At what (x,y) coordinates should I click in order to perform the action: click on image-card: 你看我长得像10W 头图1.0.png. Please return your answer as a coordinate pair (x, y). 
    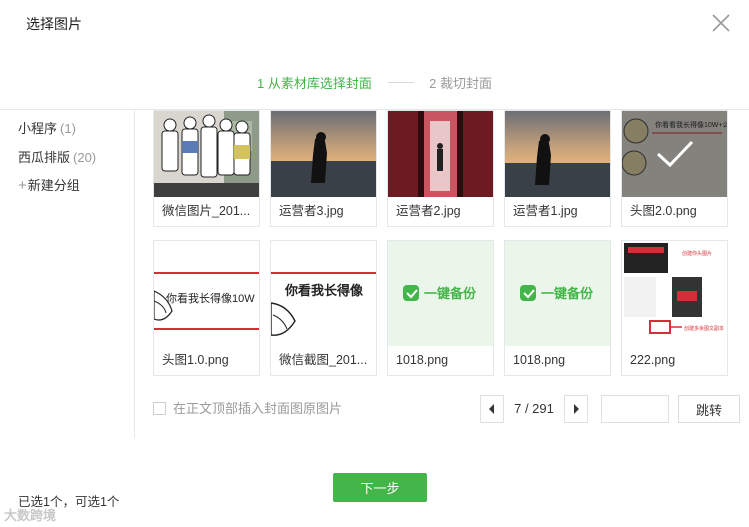
    Looking at the image, I should click on (206, 308).